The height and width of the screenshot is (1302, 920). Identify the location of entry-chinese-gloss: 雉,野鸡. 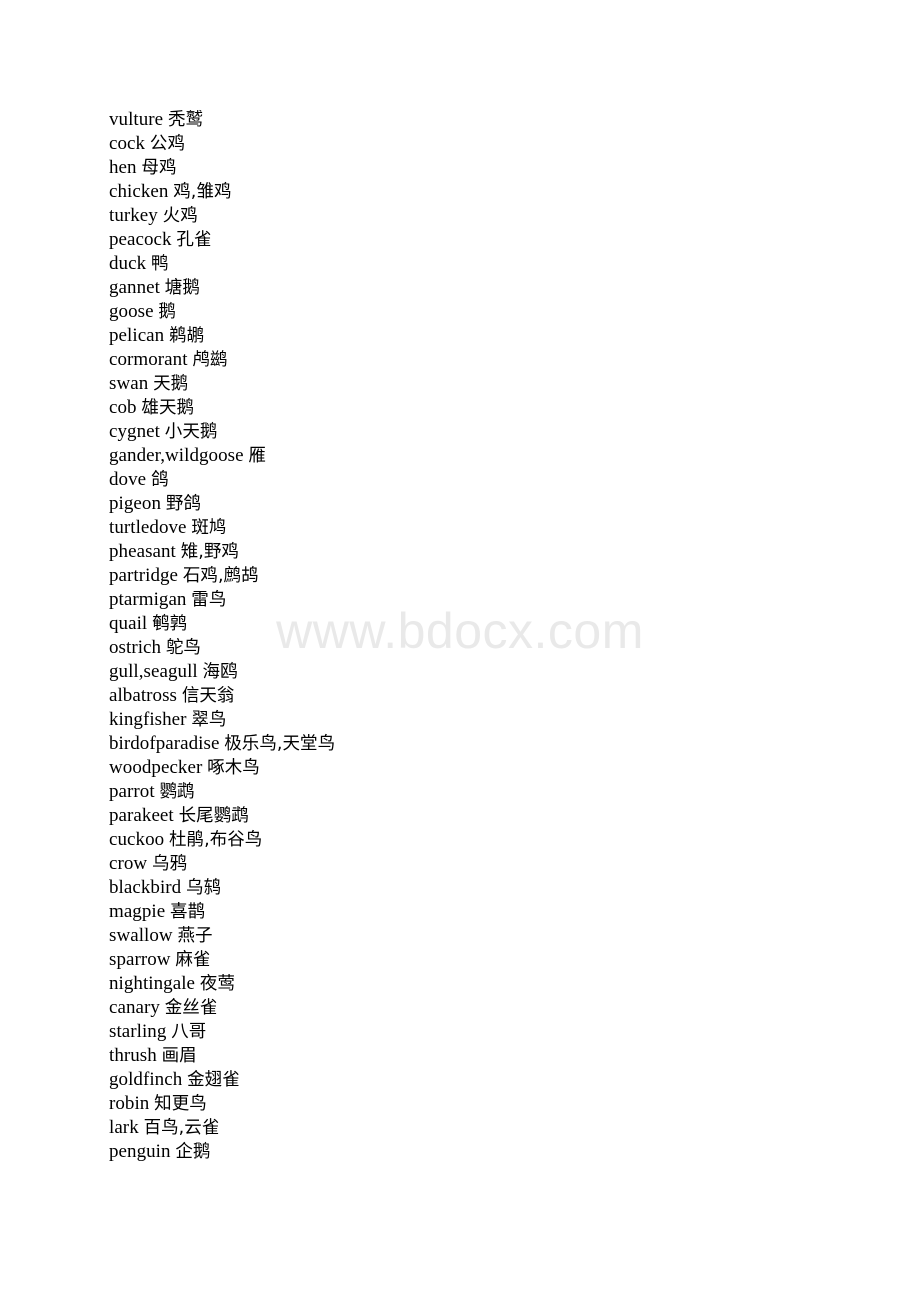
(209, 552).